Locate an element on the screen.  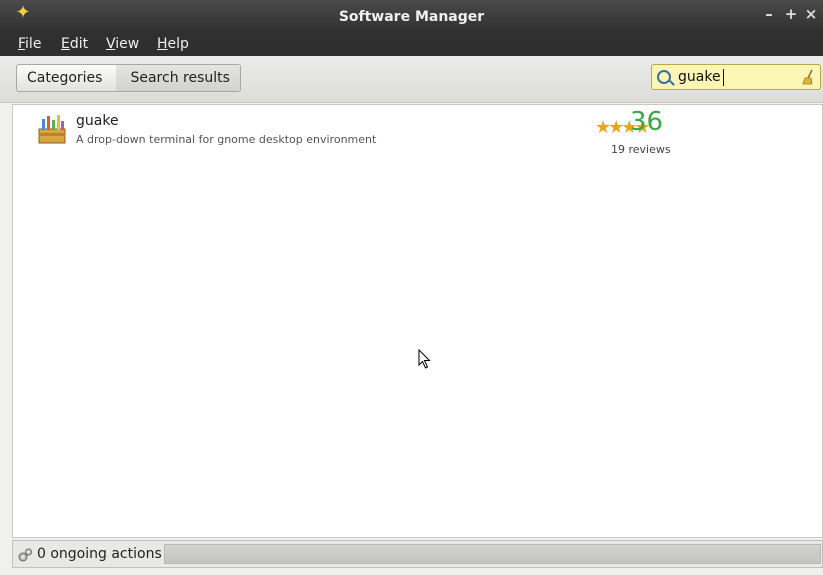
search-input: guake is located at coordinates (736, 77).